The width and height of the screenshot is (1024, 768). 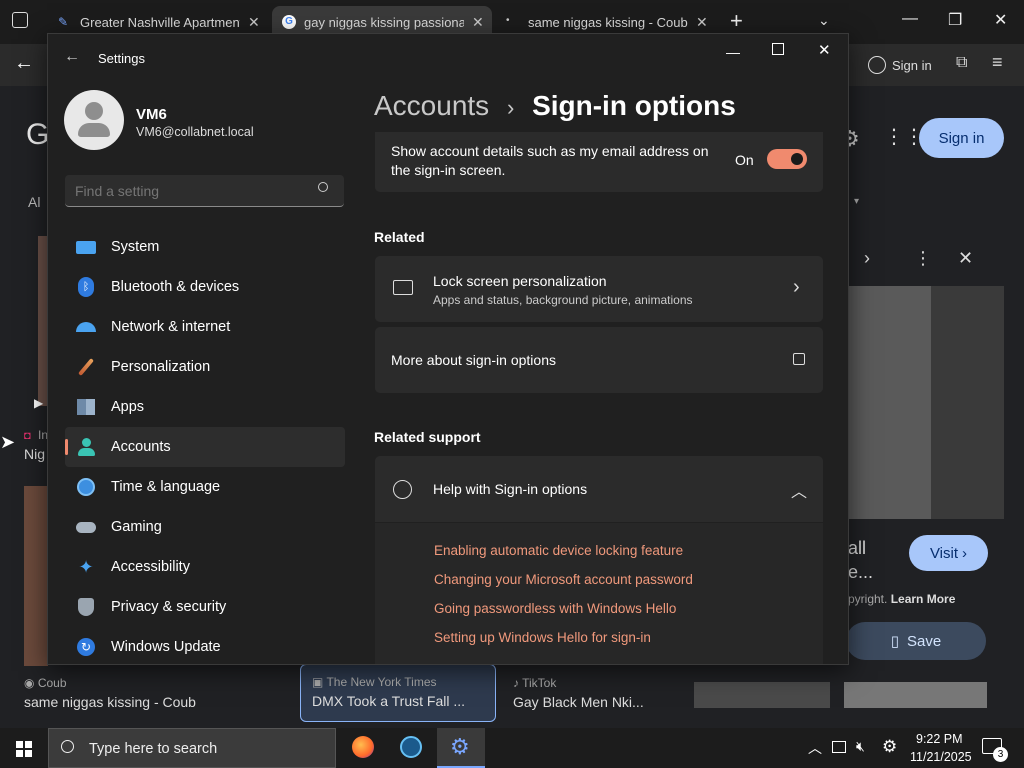 I want to click on show-hidden-icons-icon: ︿, so click(x=815, y=748).